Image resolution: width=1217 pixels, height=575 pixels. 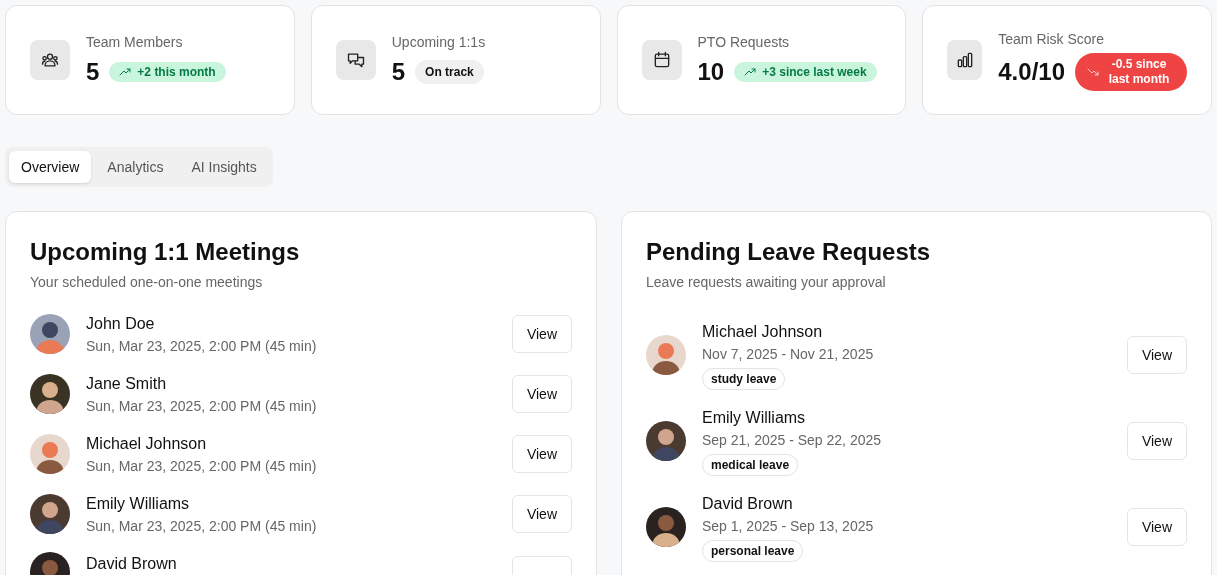 What do you see at coordinates (135, 42) in the screenshot?
I see `stat-label: Team Members` at bounding box center [135, 42].